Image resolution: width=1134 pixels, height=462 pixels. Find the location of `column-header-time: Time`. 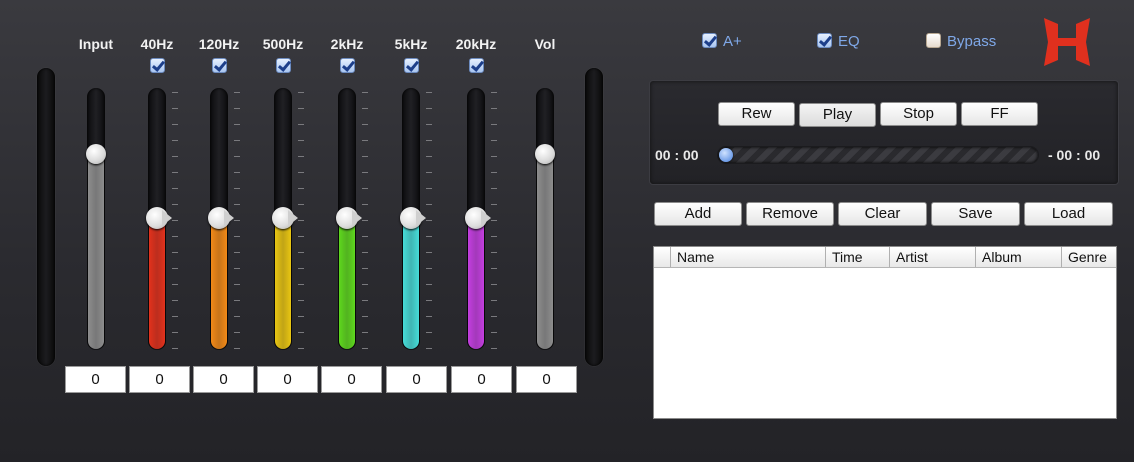

column-header-time: Time is located at coordinates (857, 257).